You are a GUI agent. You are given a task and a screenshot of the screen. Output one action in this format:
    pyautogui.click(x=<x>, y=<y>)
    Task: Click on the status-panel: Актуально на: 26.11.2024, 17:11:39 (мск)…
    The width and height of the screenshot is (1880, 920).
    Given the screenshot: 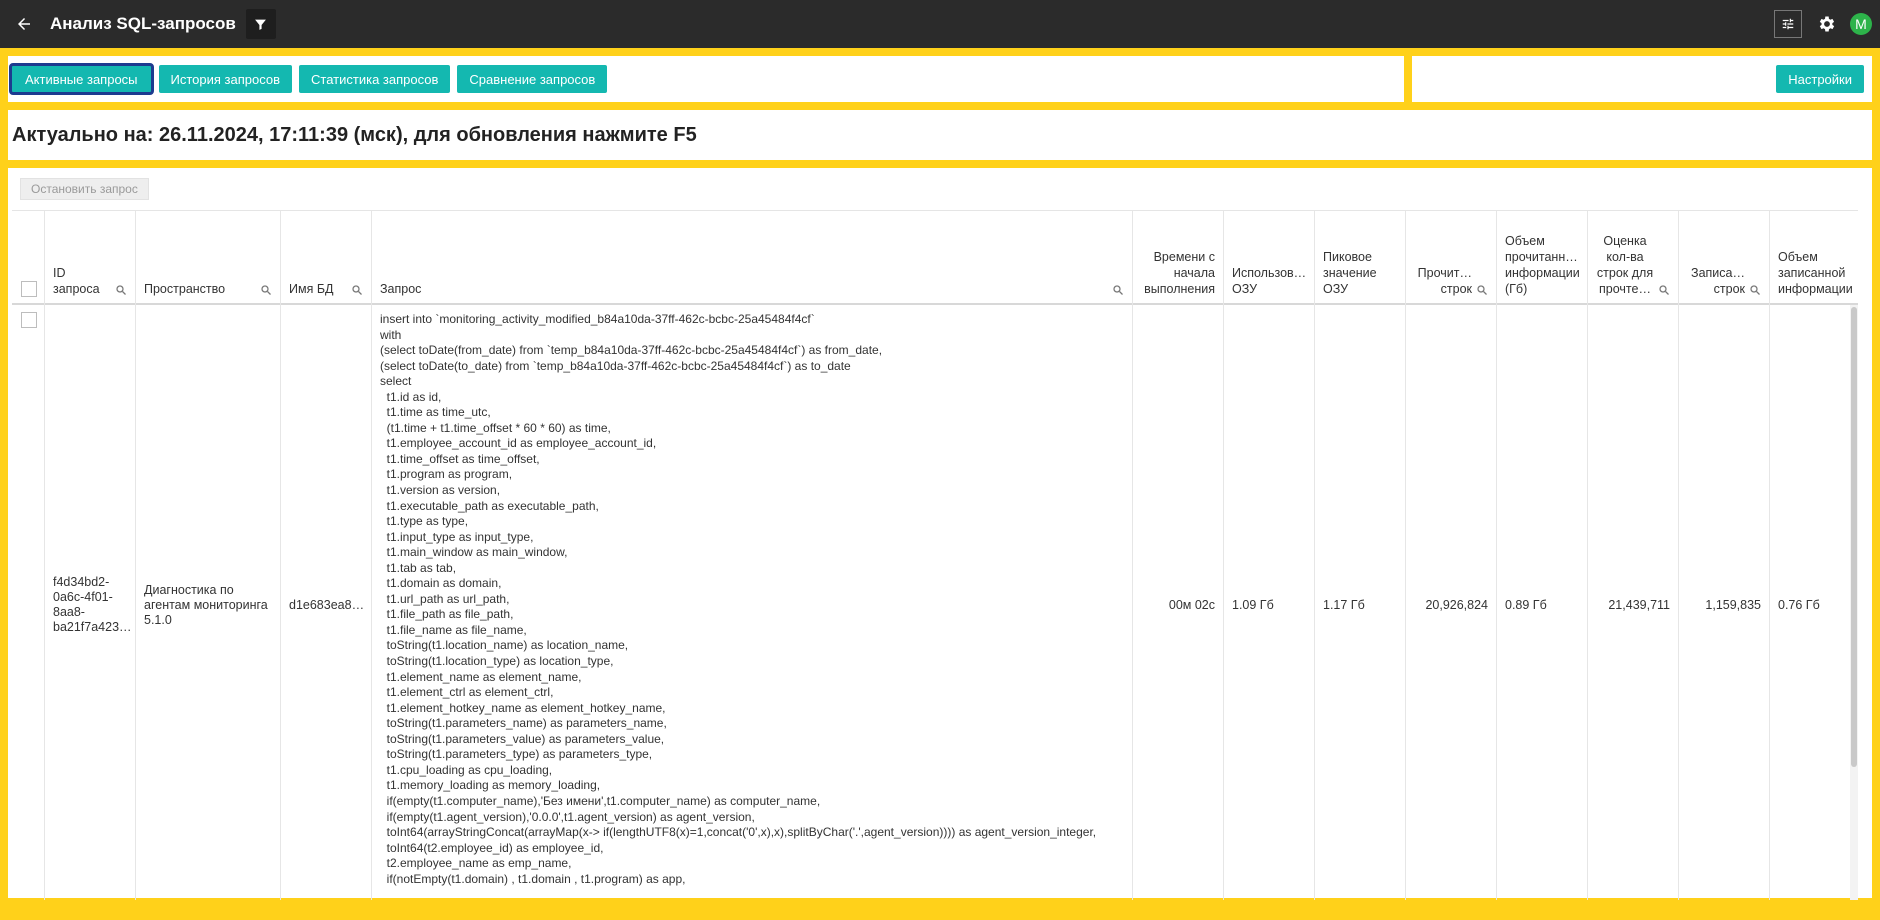 What is the action you would take?
    pyautogui.click(x=940, y=135)
    